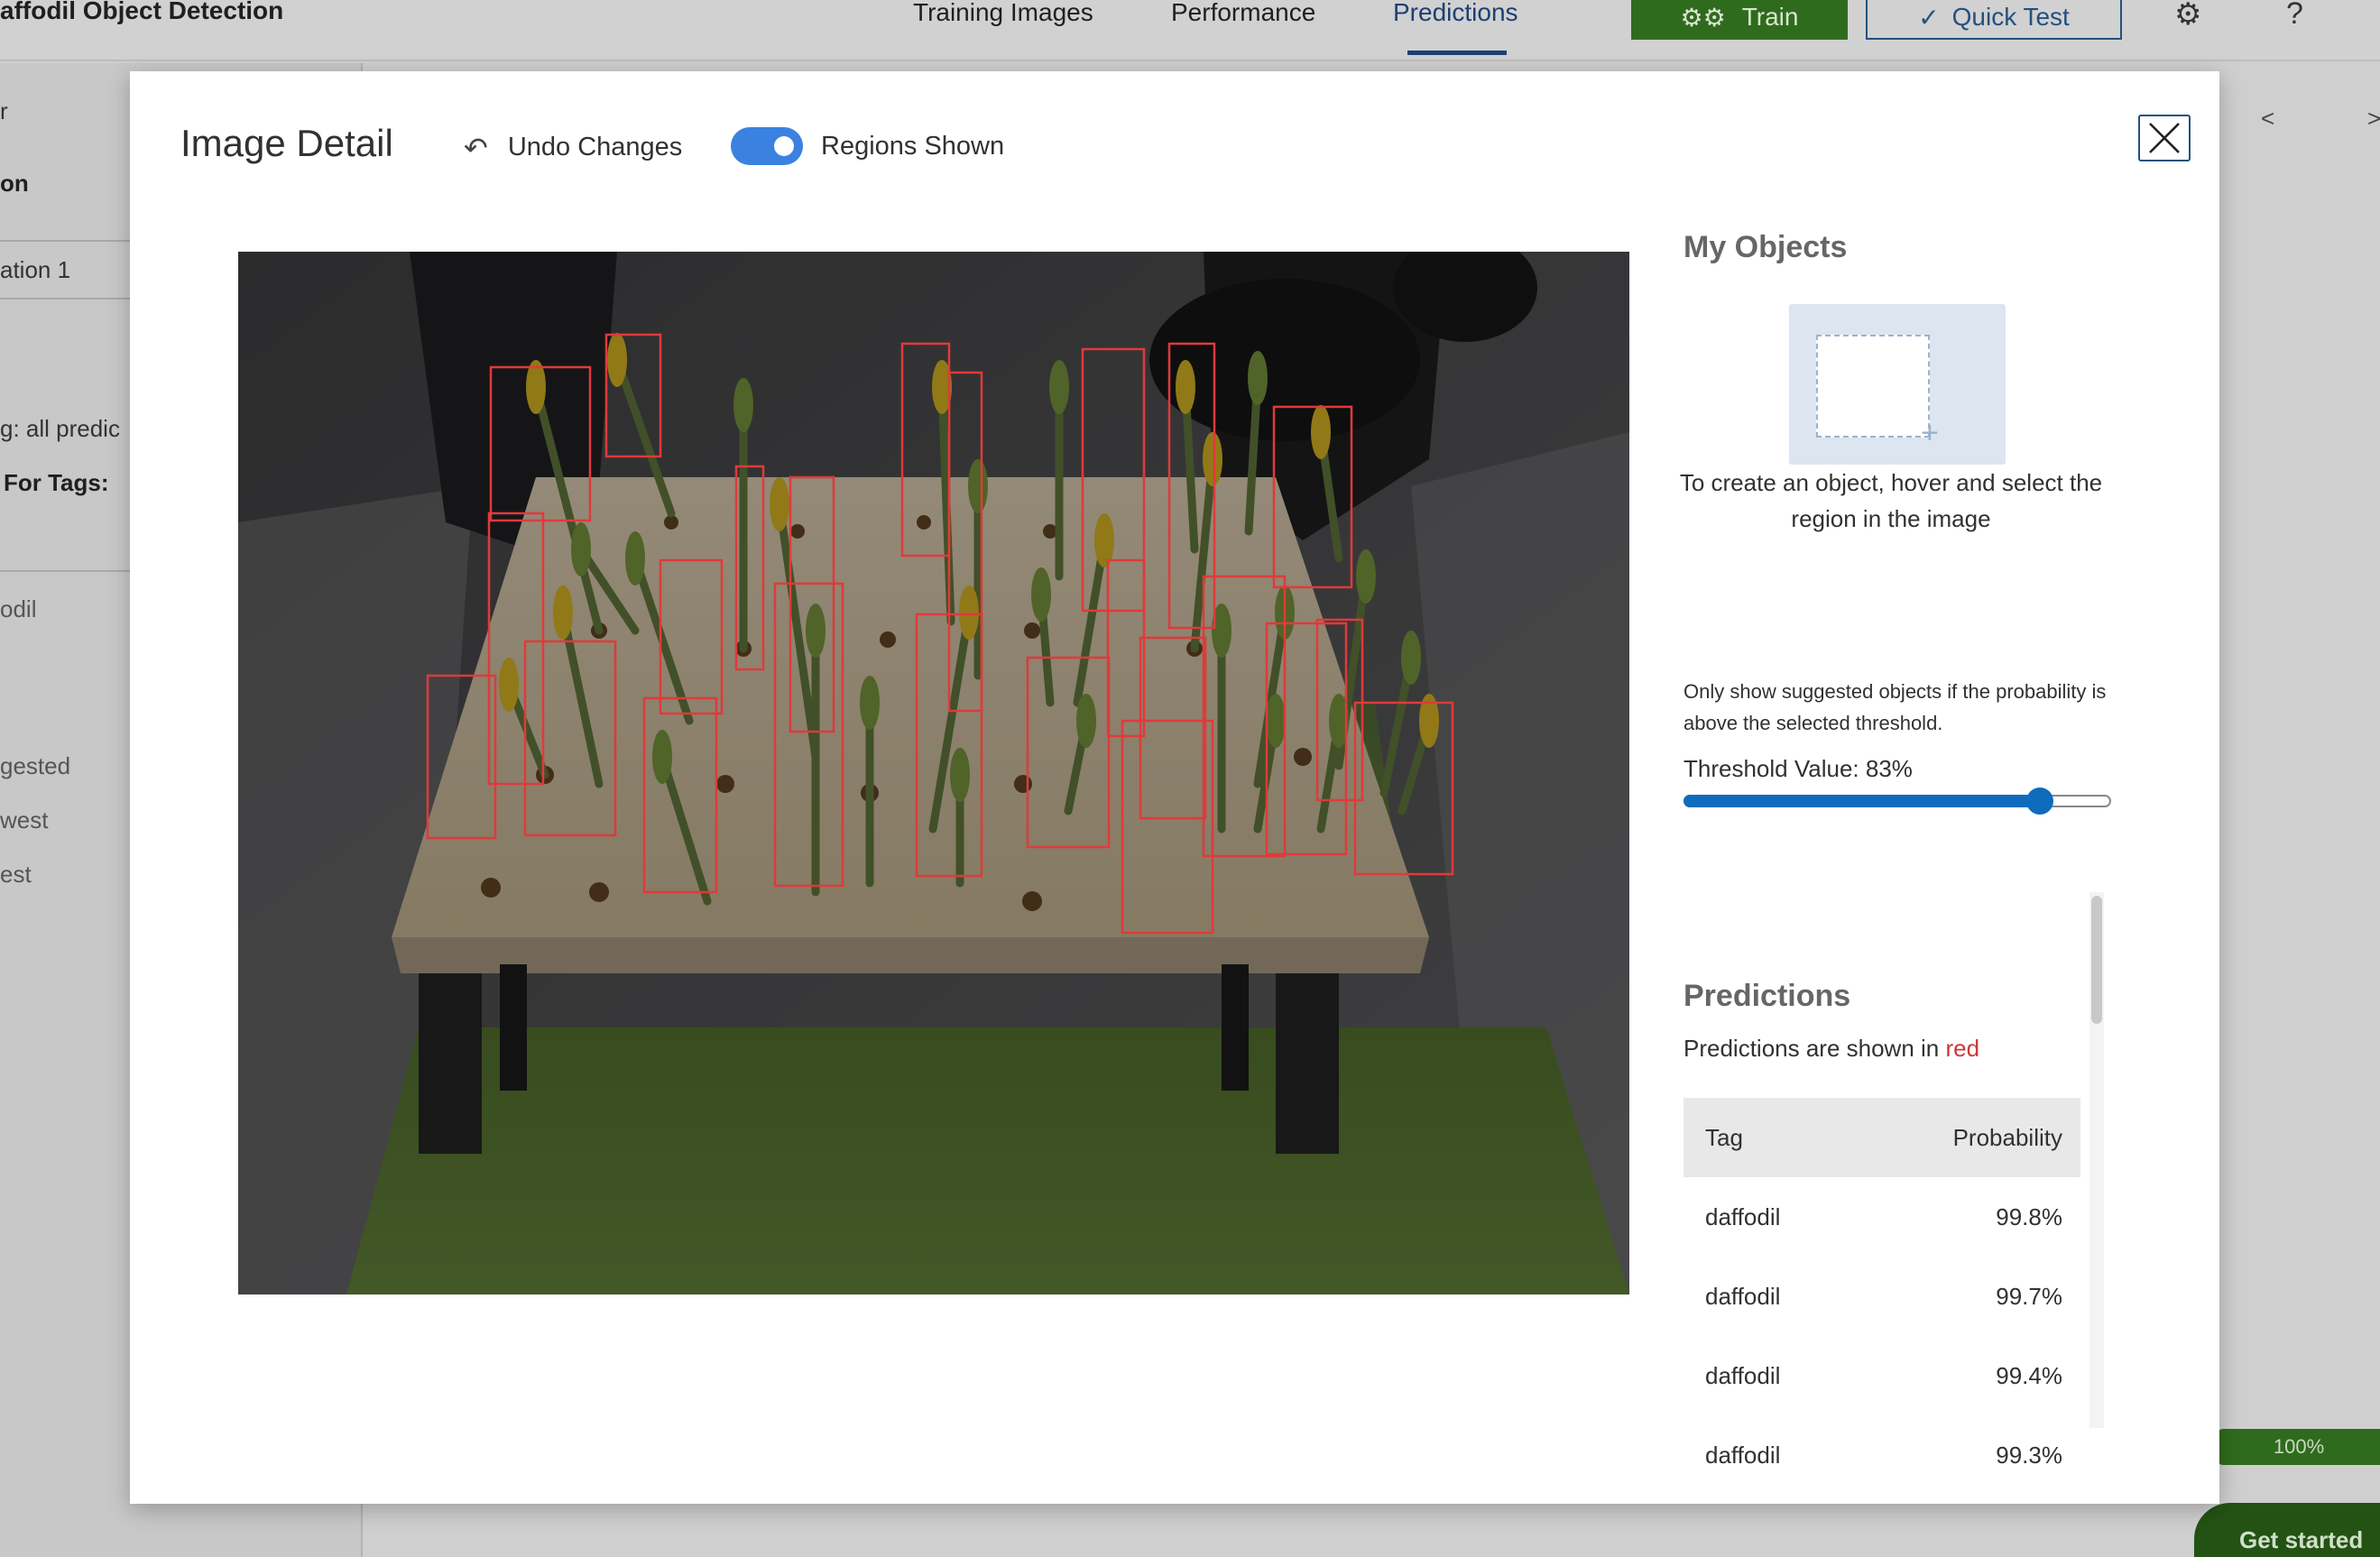  Describe the element at coordinates (2029, 1455) in the screenshot. I see `row-probability: 99.3%` at that location.